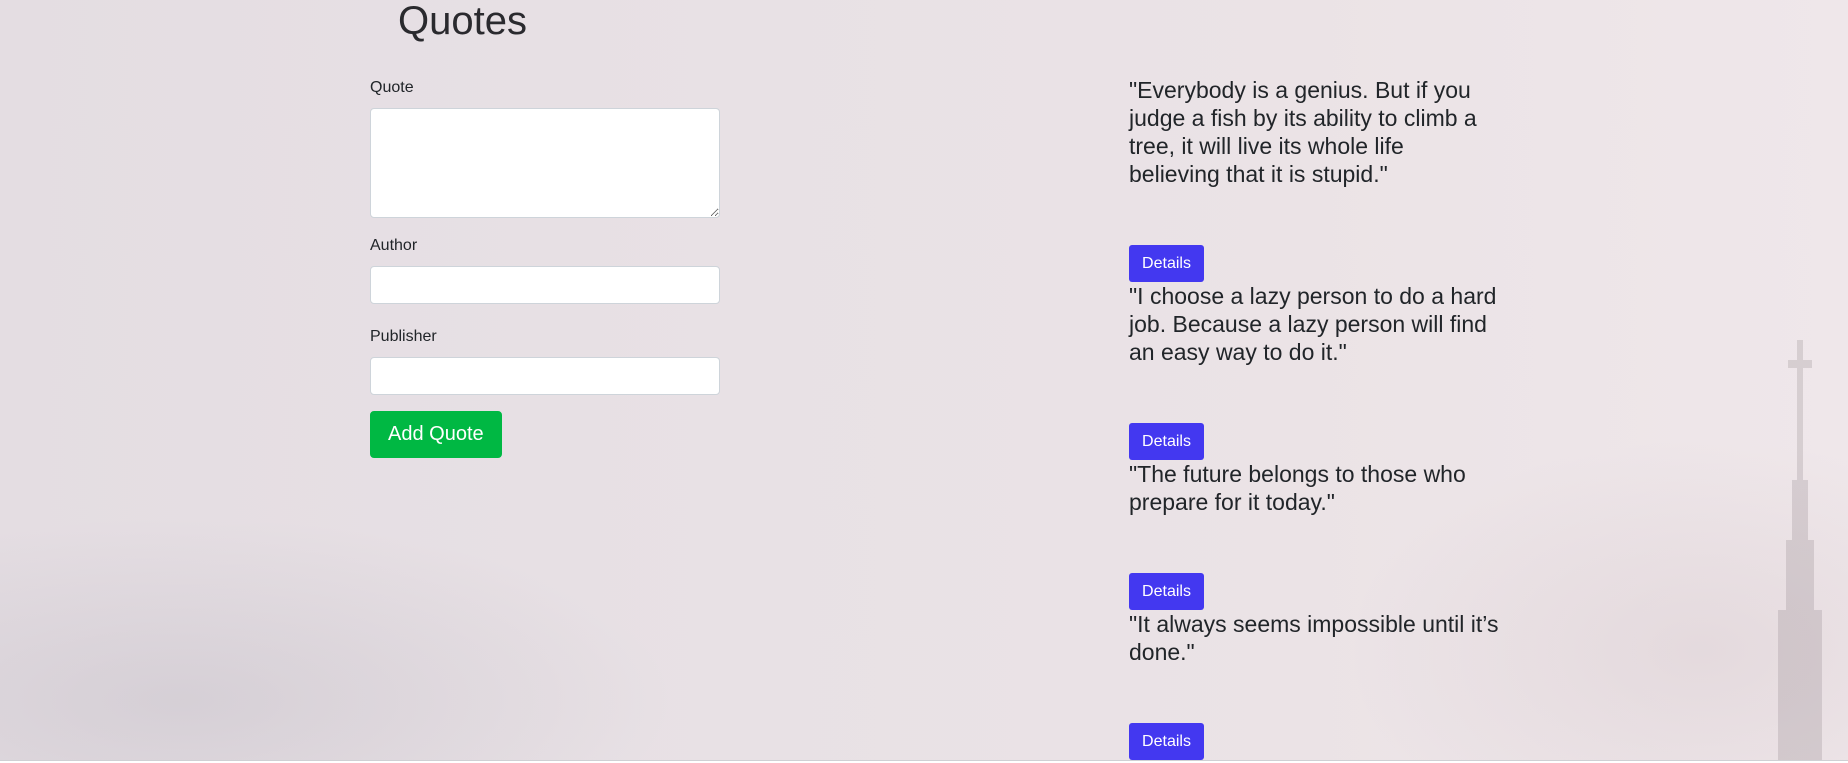  Describe the element at coordinates (394, 245) in the screenshot. I see `author-label: Author` at that location.